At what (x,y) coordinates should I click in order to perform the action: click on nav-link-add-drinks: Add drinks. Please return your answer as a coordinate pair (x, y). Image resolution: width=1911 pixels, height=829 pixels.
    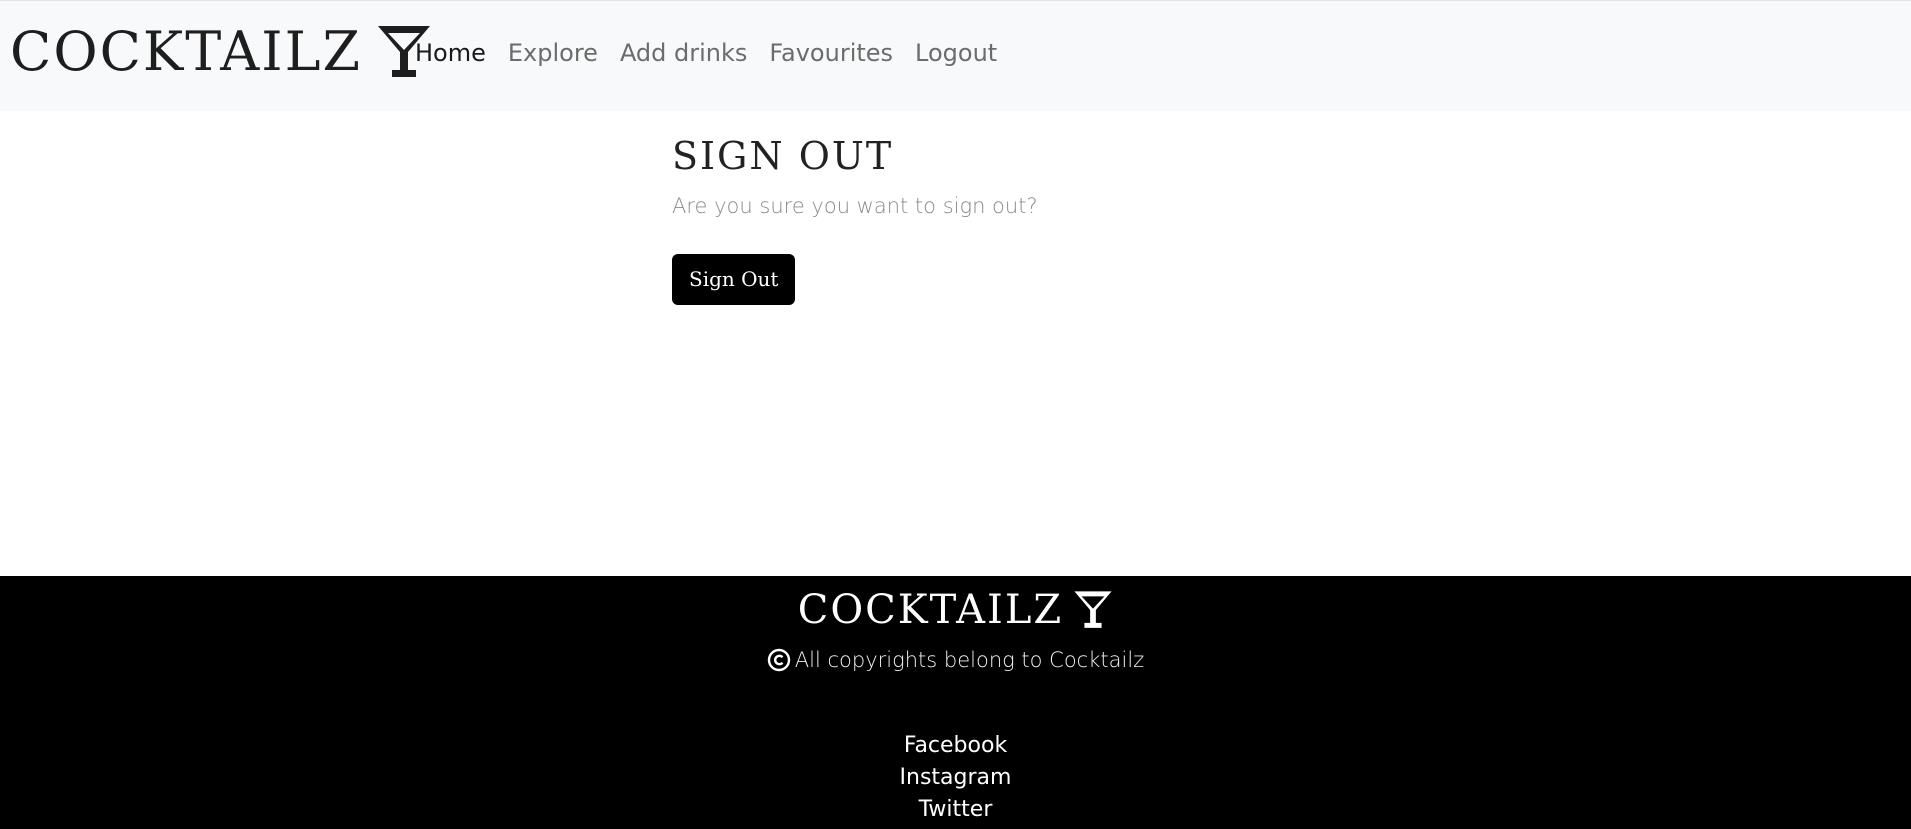
    Looking at the image, I should click on (683, 53).